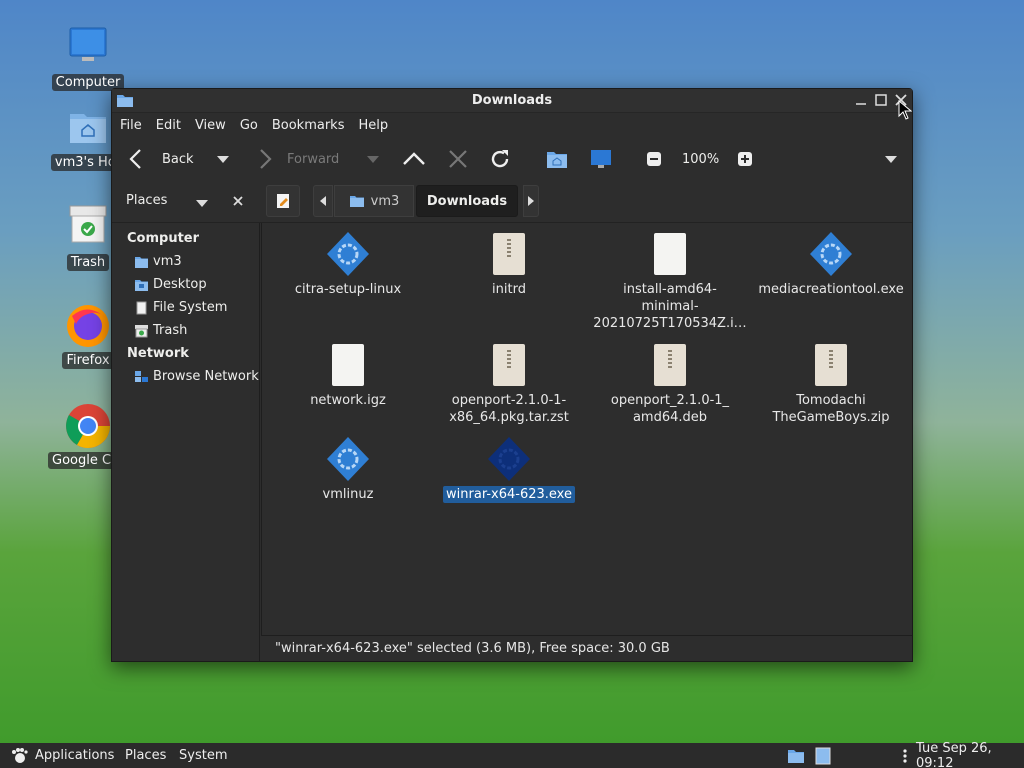 Image resolution: width=1024 pixels, height=768 pixels. I want to click on maximize-button, so click(881, 100).